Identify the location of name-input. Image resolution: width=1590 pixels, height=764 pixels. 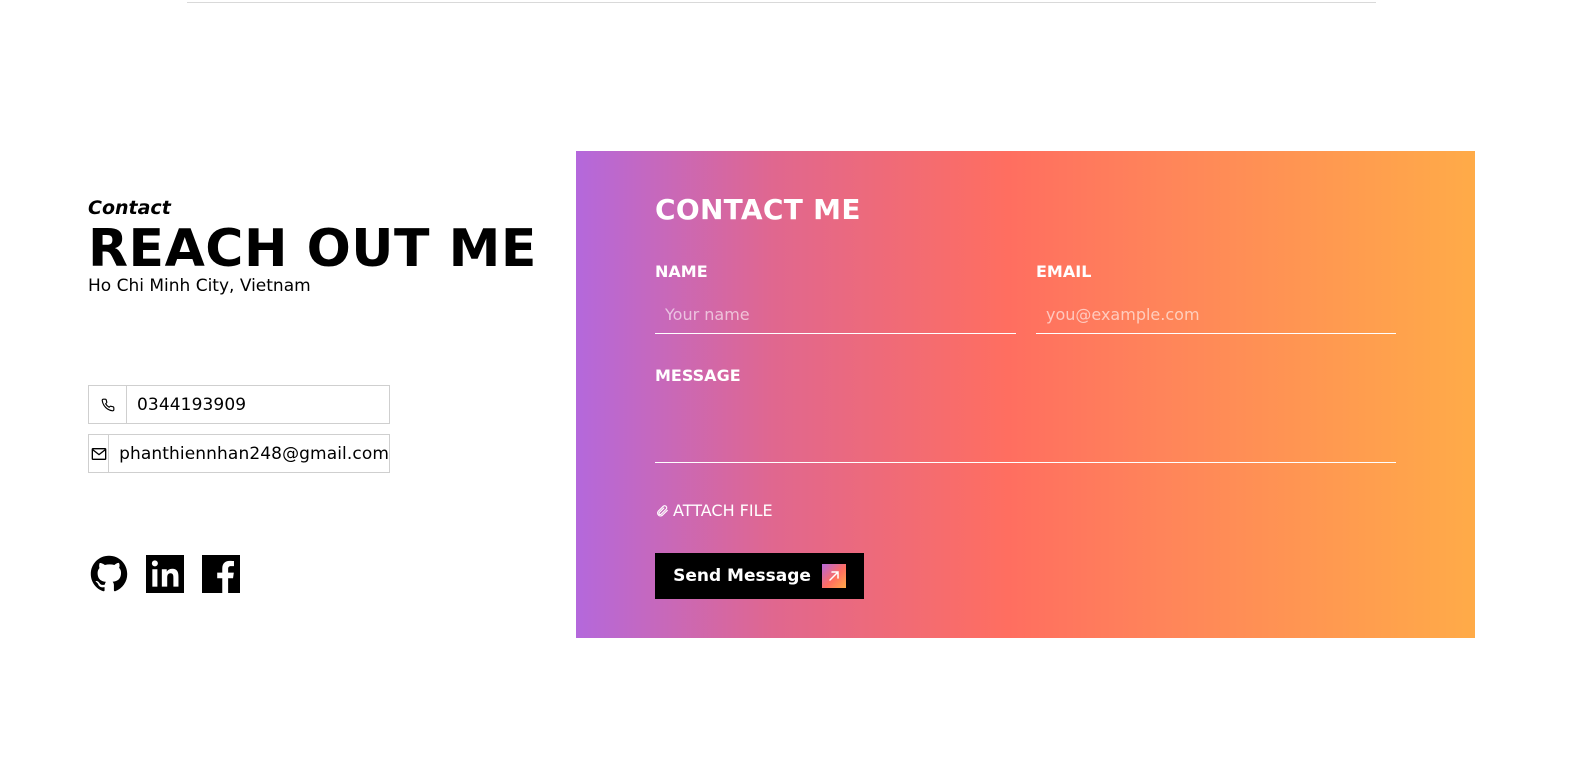
(835, 314).